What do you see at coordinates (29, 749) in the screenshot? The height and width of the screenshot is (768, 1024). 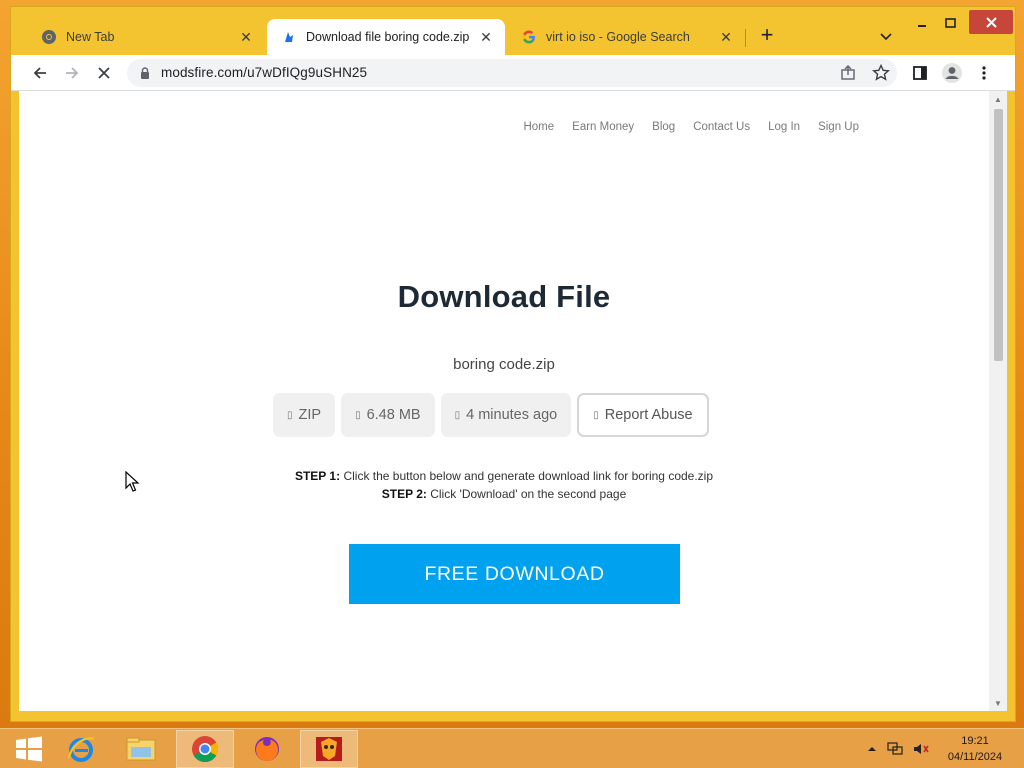 I see `start-button` at bounding box center [29, 749].